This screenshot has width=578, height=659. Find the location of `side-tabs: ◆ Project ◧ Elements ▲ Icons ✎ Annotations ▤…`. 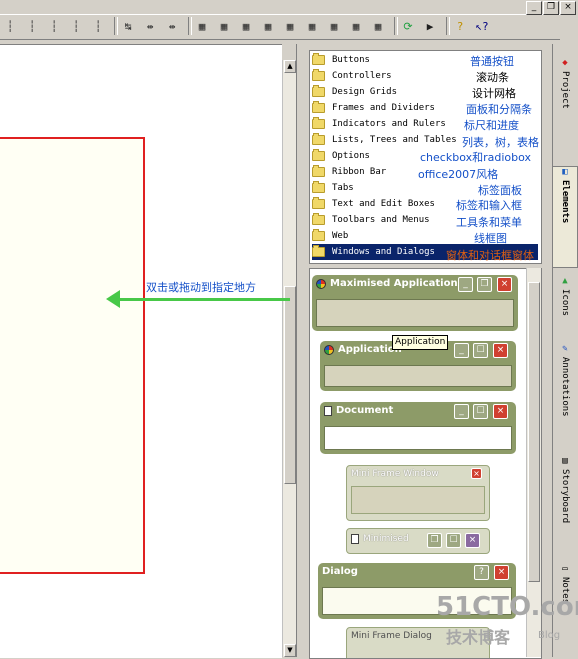

side-tabs: ◆ Project ◧ Elements ▲ Icons ✎ Annotations ▤… is located at coordinates (565, 350).